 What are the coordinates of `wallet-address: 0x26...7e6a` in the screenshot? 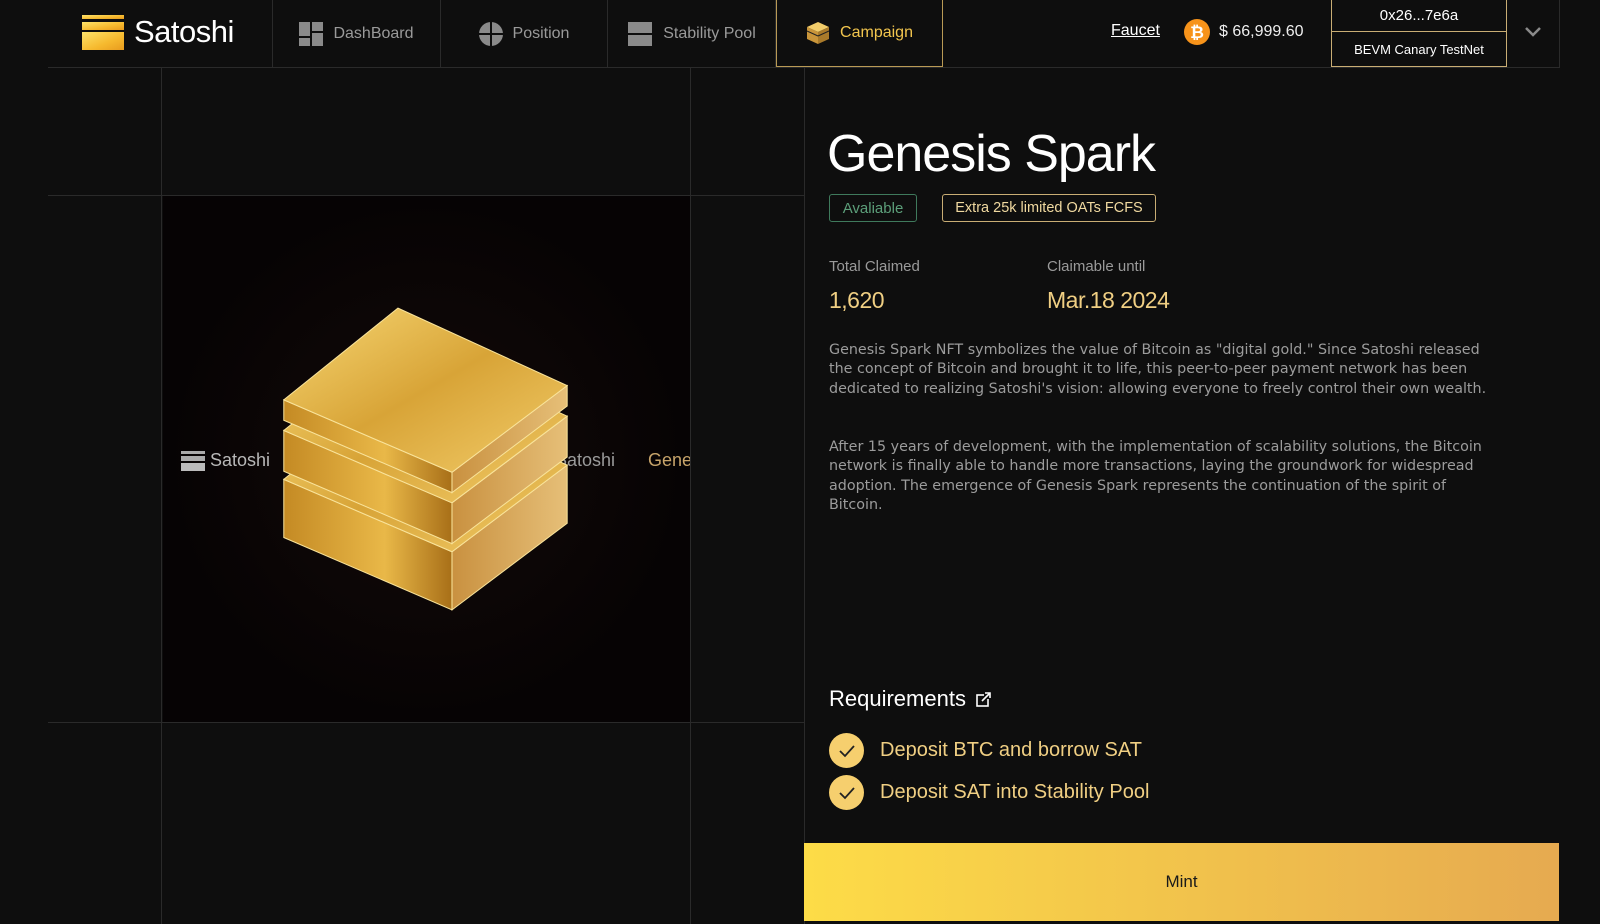 It's located at (1419, 16).